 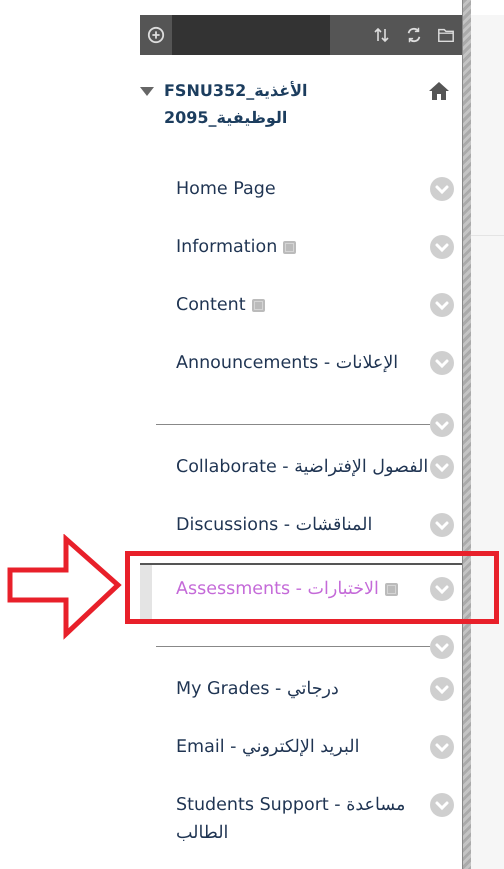 What do you see at coordinates (303, 819) in the screenshot?
I see `menu-link: Students Support - مساعدة الطالب` at bounding box center [303, 819].